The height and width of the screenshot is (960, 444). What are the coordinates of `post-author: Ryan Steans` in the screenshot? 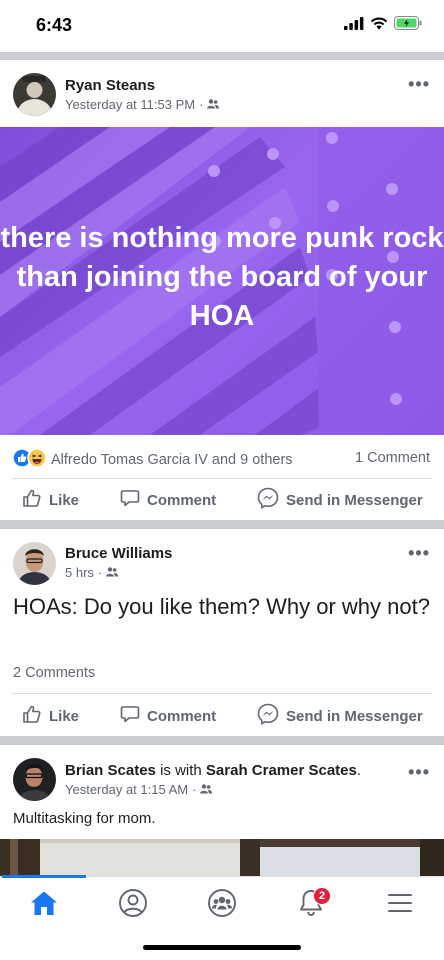 It's located at (110, 85).